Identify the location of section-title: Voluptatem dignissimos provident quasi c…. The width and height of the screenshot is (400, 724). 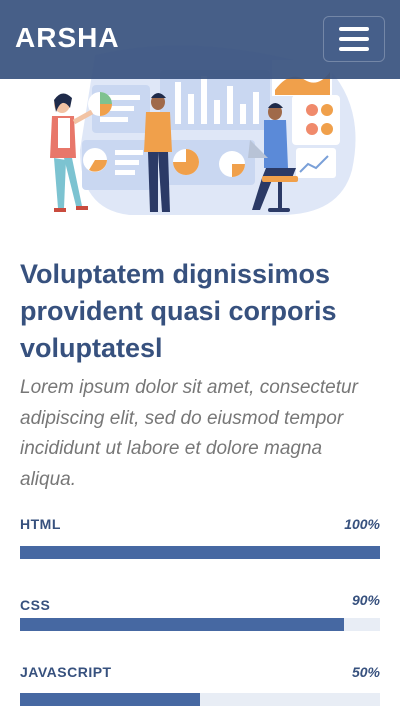
(178, 311).